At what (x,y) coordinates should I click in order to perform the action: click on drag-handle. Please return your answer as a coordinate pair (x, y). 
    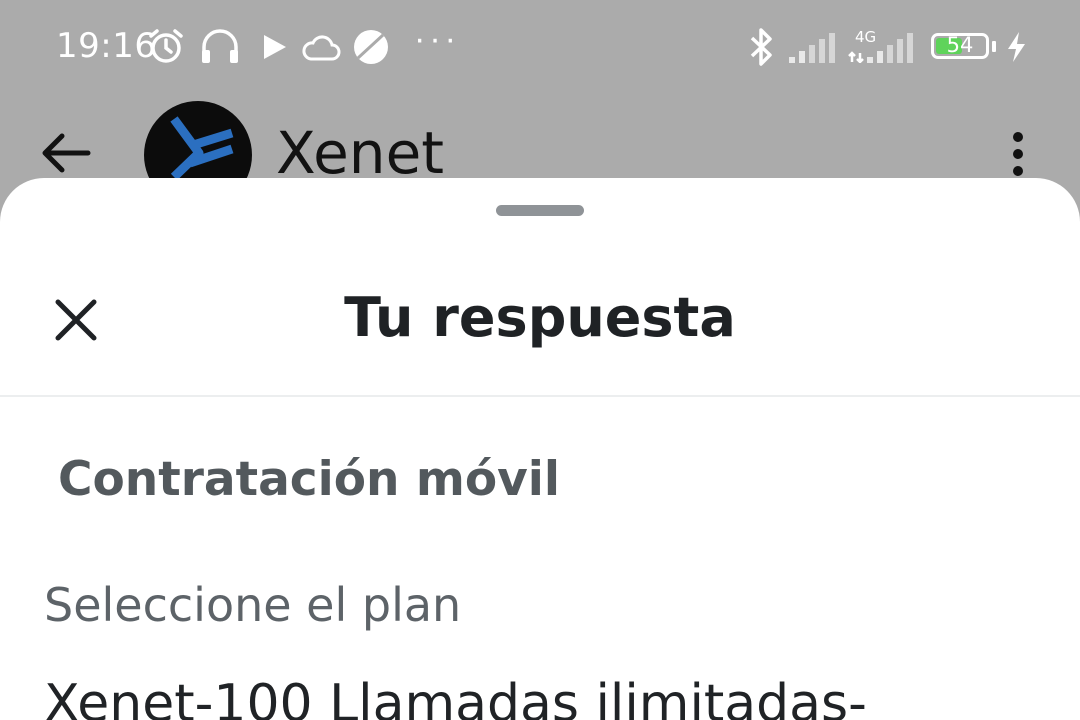
    Looking at the image, I should click on (540, 210).